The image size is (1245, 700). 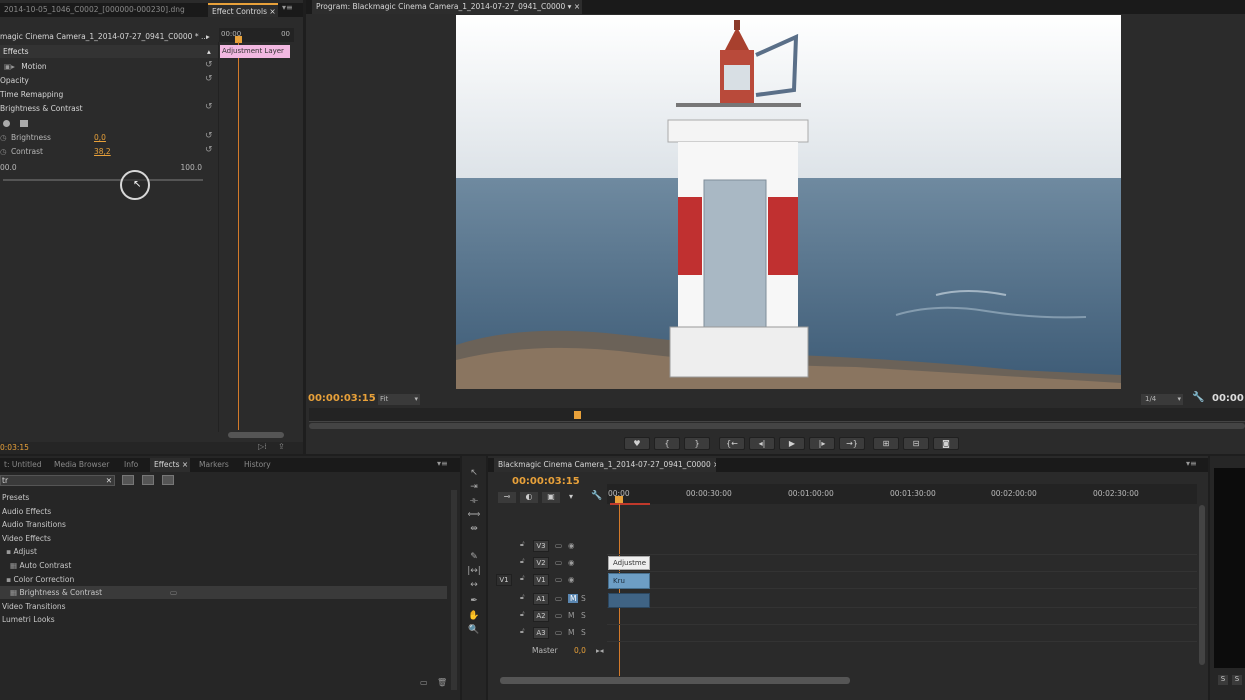 What do you see at coordinates (184, 464) in the screenshot?
I see `close-icon: ×` at bounding box center [184, 464].